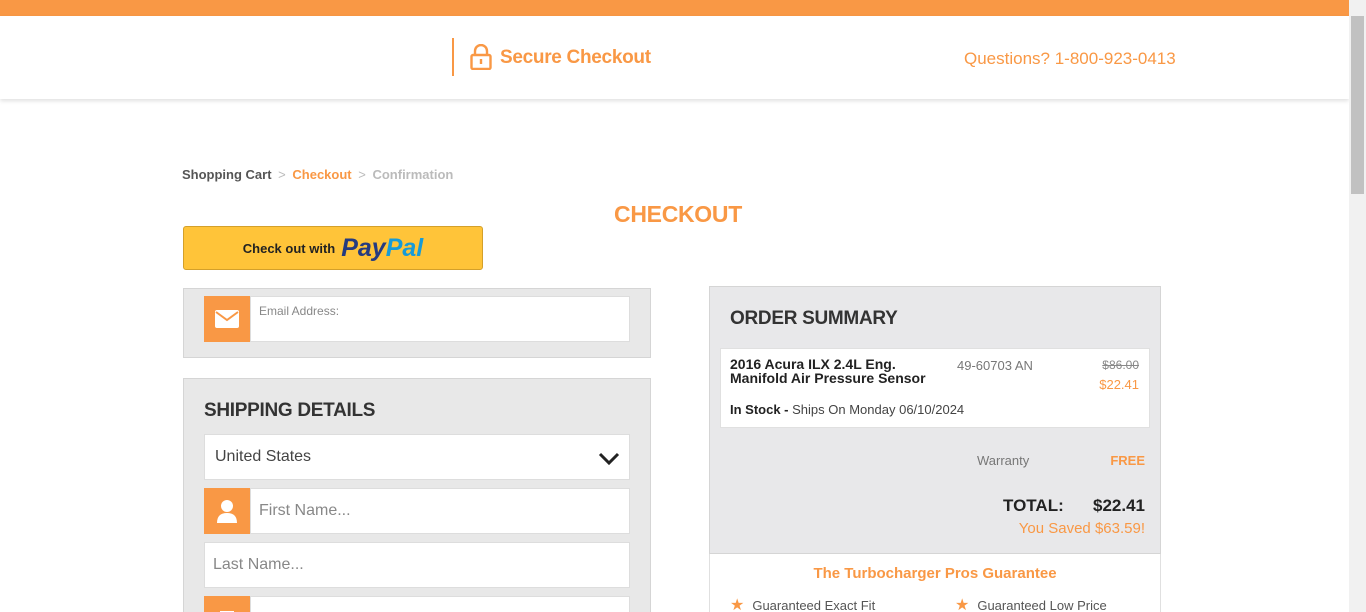 The image size is (1366, 612). Describe the element at coordinates (1003, 460) in the screenshot. I see `warranty-label: Warranty` at that location.